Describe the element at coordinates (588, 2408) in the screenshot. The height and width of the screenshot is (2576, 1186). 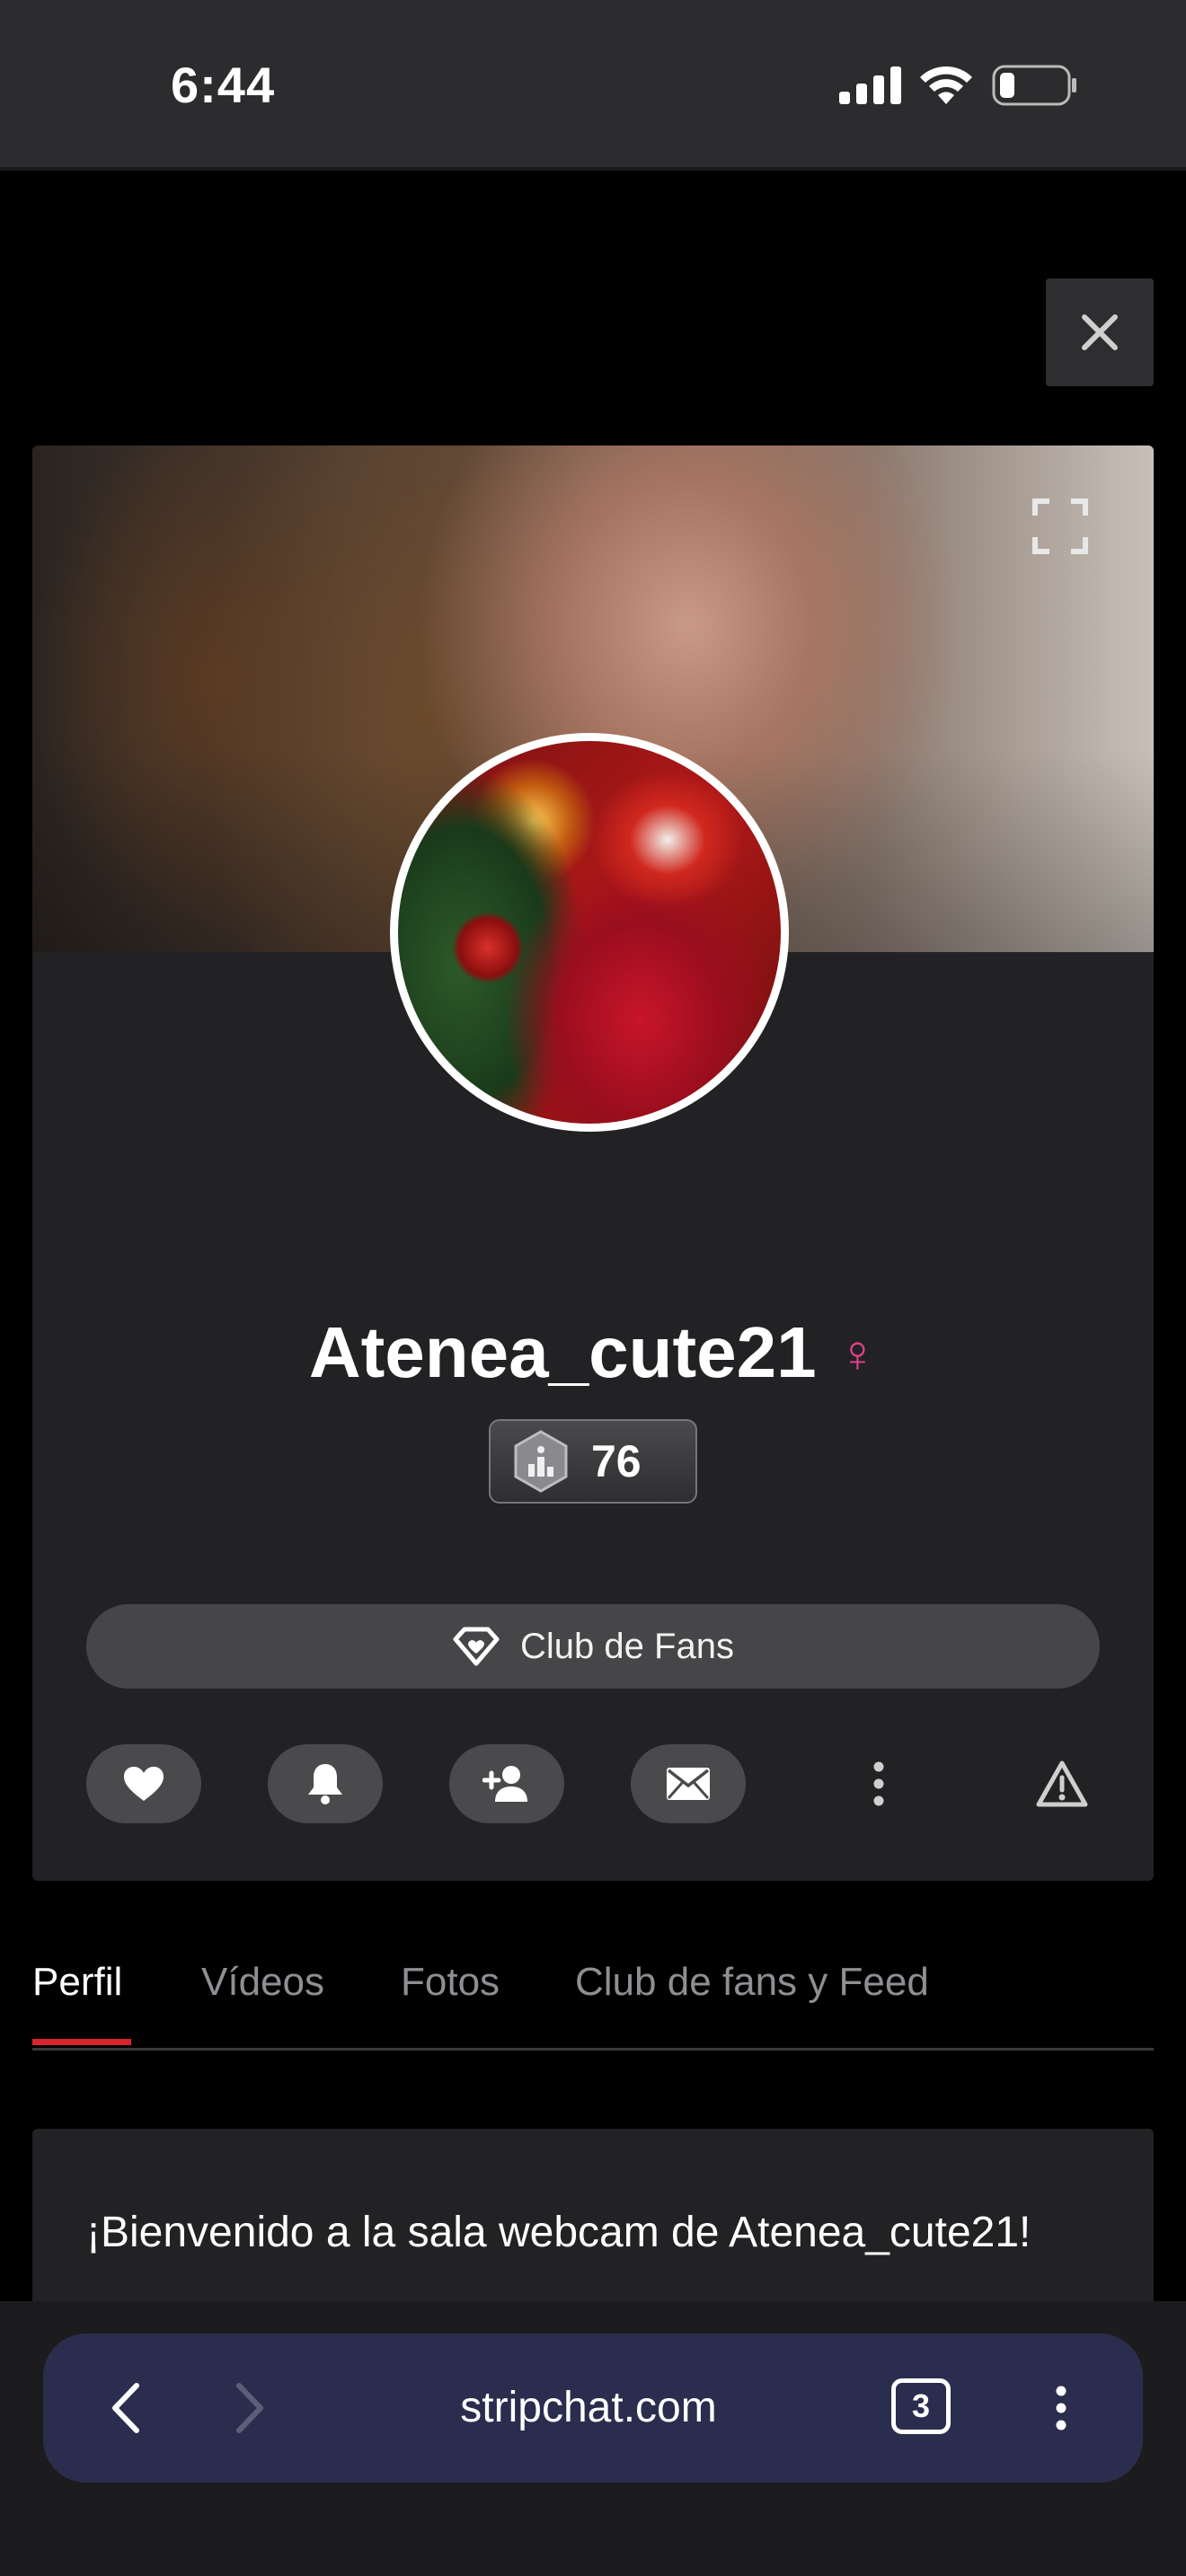
I see `url-text: stripchat.com` at that location.